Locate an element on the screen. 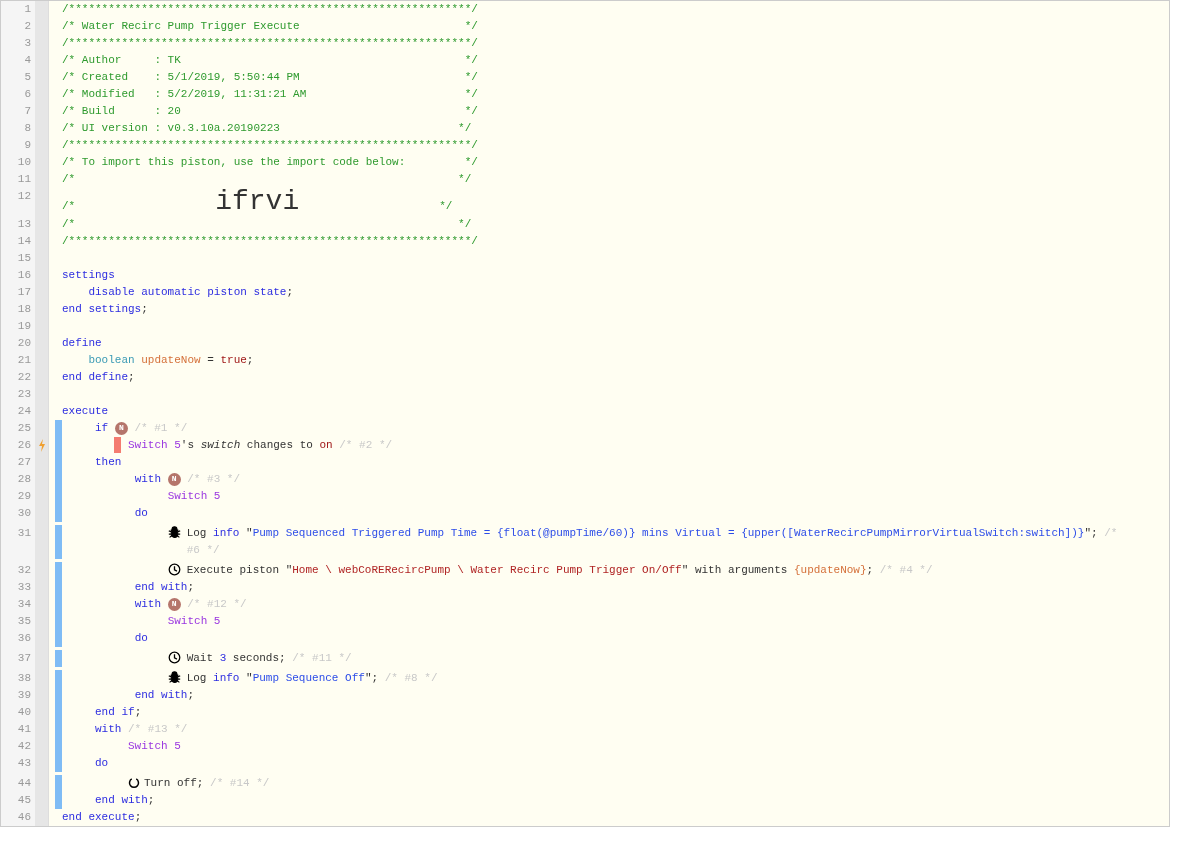 The height and width of the screenshot is (842, 1178). line-number: 20 is located at coordinates (24, 343).